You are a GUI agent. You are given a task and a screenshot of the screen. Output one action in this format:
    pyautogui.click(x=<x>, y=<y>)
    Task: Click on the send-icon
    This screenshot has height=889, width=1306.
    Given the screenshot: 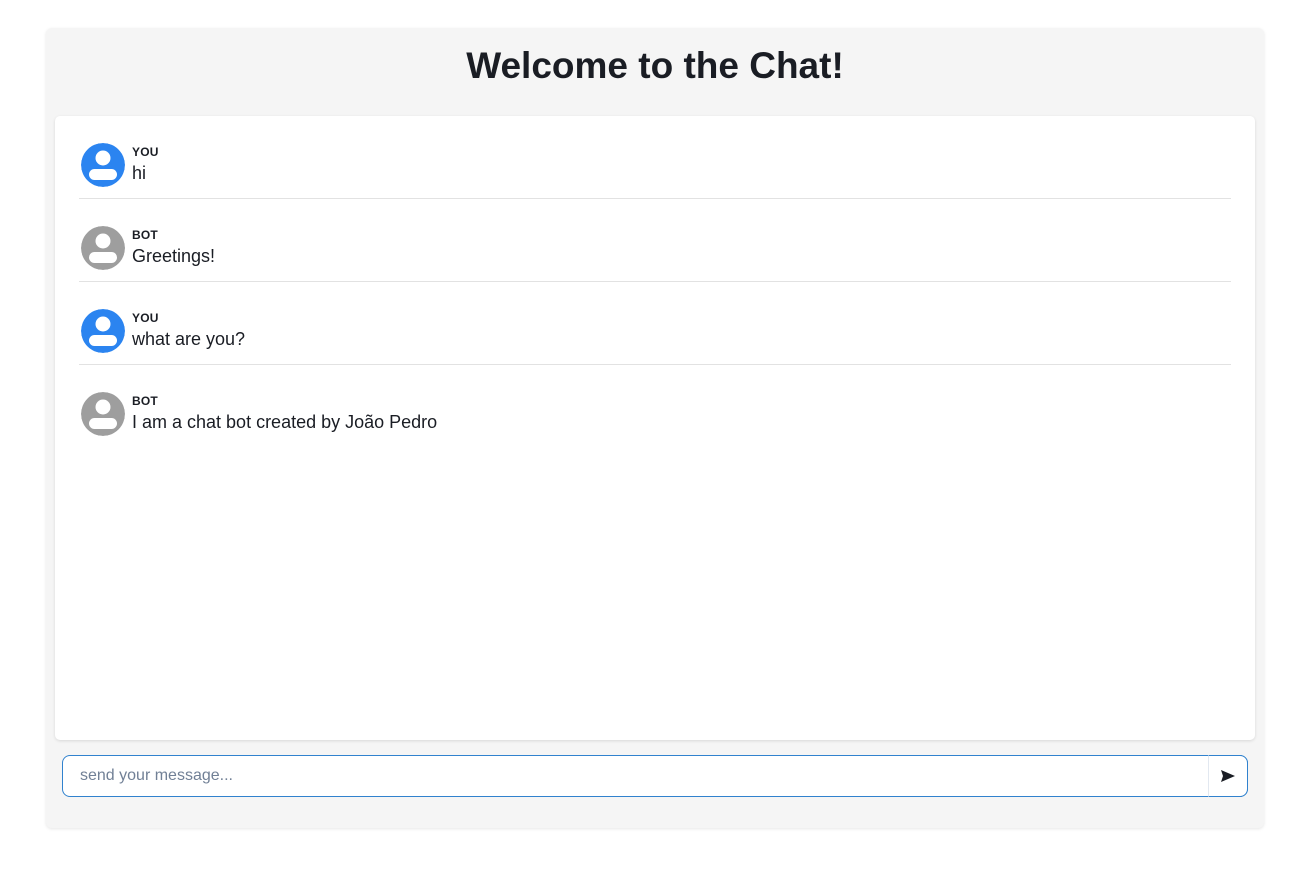 What is the action you would take?
    pyautogui.click(x=1228, y=776)
    